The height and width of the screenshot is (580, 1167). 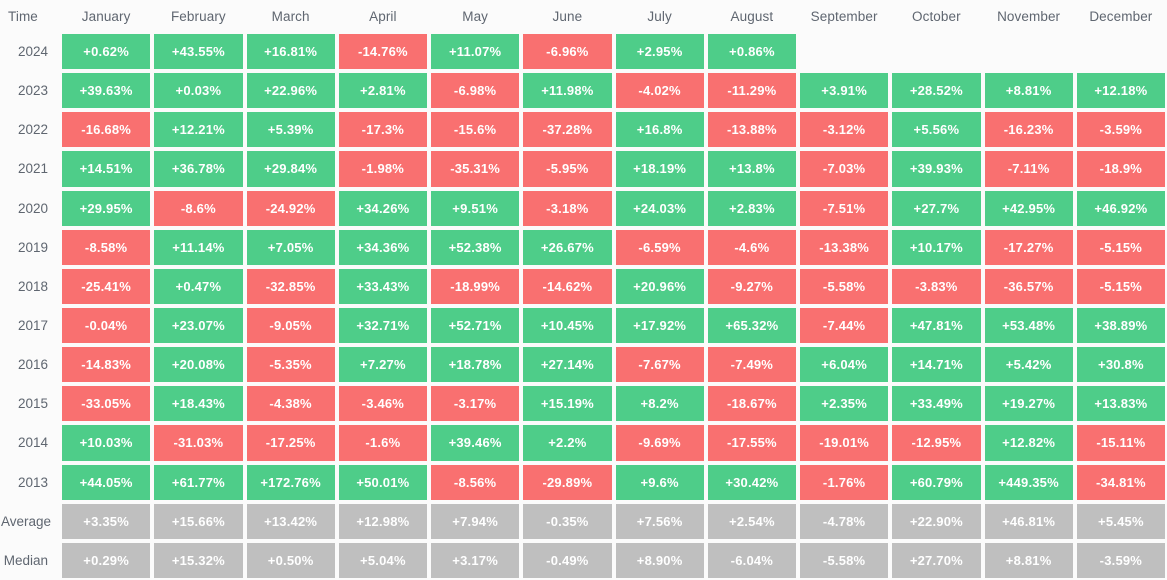 What do you see at coordinates (844, 443) in the screenshot?
I see `heatmap-cell: -19.01%` at bounding box center [844, 443].